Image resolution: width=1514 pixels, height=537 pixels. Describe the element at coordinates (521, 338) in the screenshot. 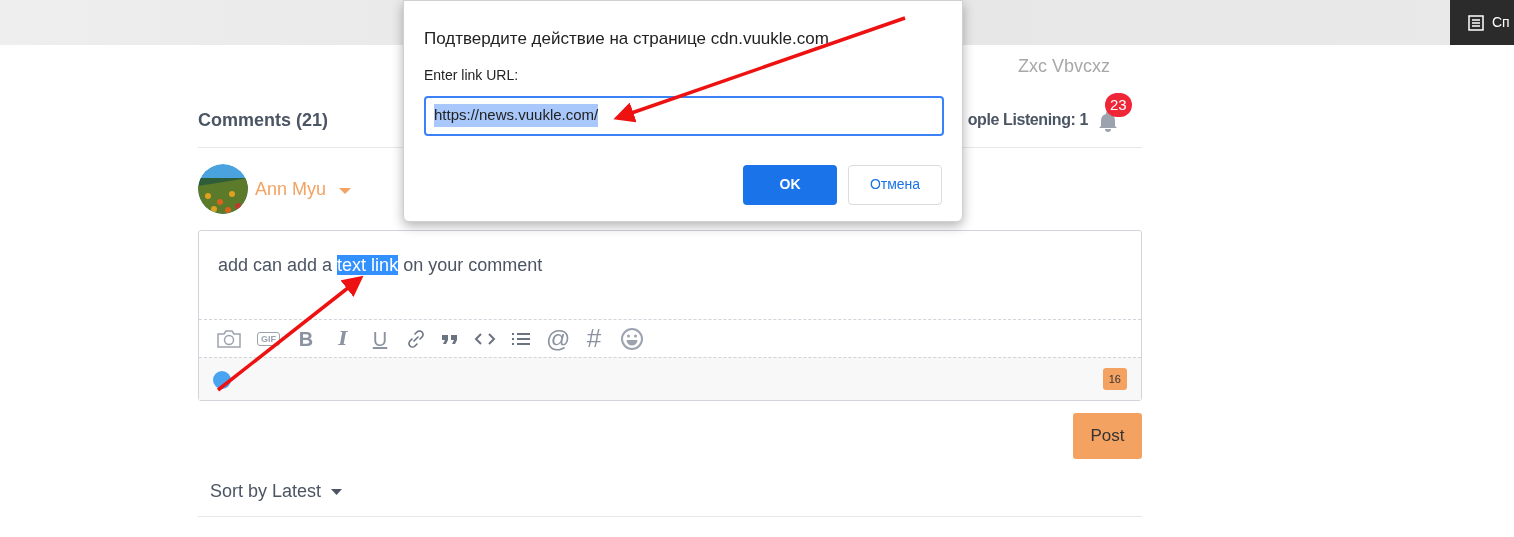

I see `list-icon` at that location.